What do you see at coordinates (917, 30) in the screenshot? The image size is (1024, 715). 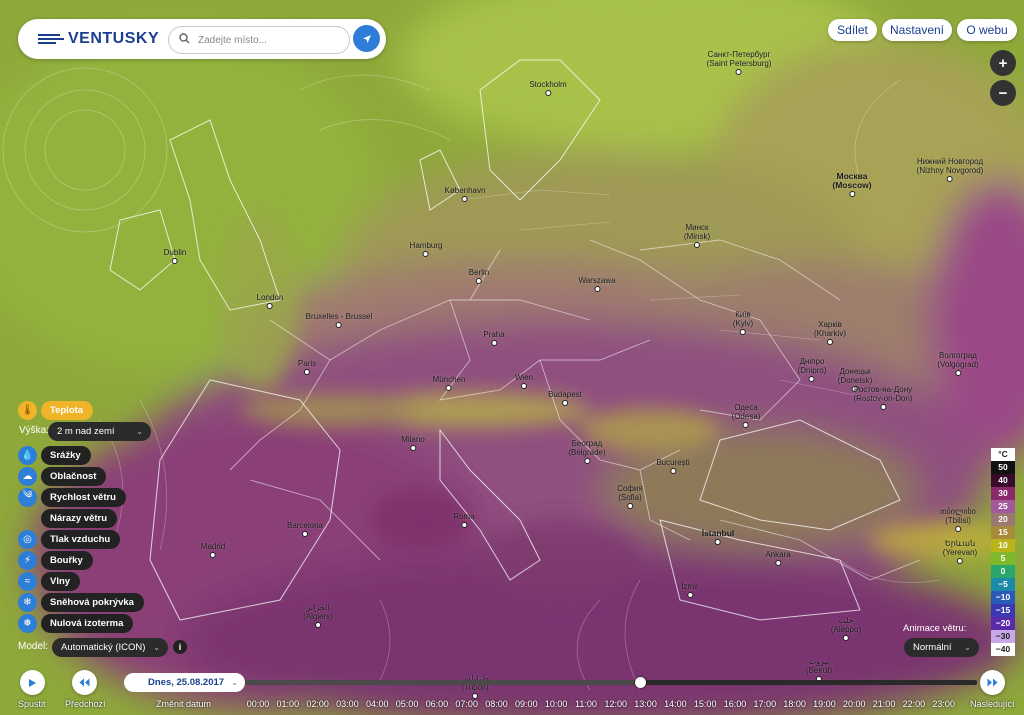 I see `settings-button: Nastavení` at bounding box center [917, 30].